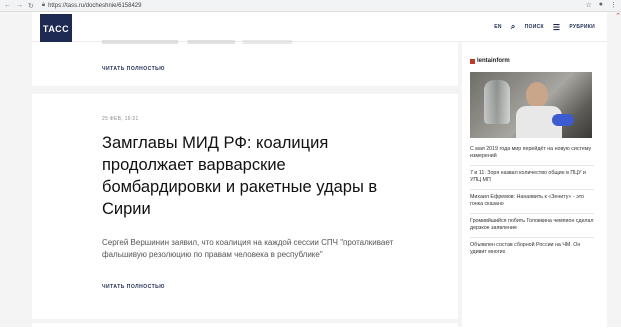 This screenshot has width=621, height=333. I want to click on browser-nav: ← → ↻, so click(17, 6).